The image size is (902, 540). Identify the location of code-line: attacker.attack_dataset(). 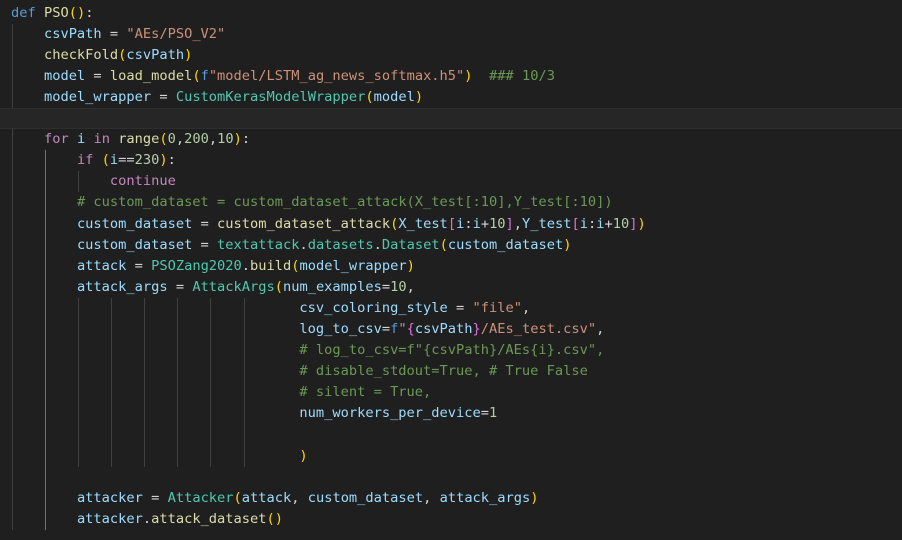
(451, 519).